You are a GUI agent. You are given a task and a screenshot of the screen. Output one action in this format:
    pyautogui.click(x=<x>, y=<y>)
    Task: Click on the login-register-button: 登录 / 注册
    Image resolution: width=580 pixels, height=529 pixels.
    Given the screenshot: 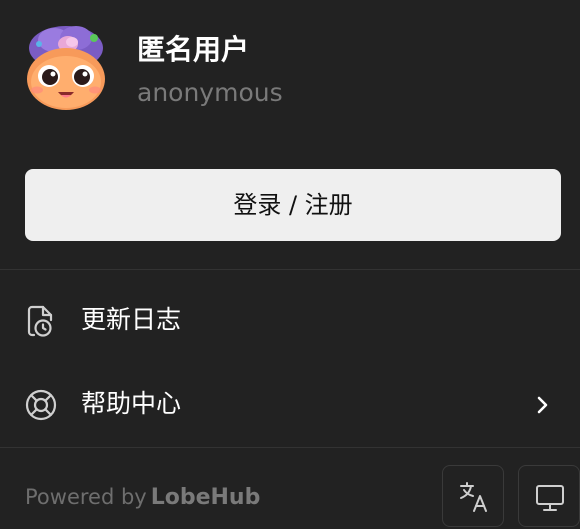 What is the action you would take?
    pyautogui.click(x=293, y=205)
    